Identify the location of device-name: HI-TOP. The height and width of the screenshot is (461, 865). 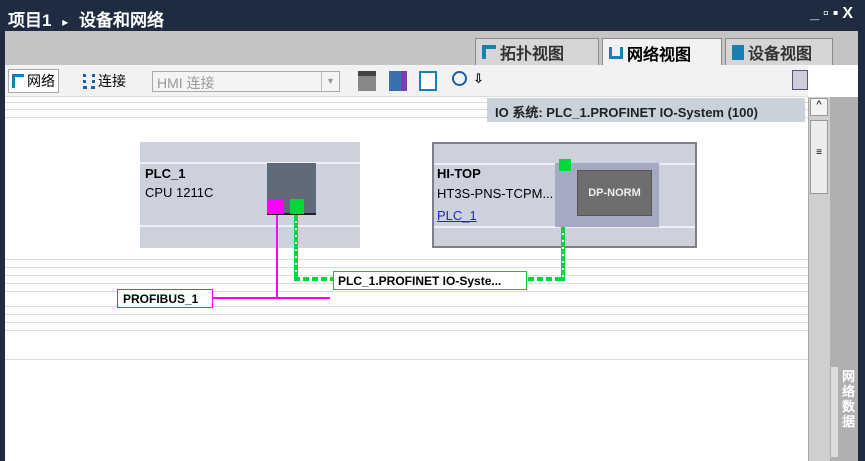
(459, 173).